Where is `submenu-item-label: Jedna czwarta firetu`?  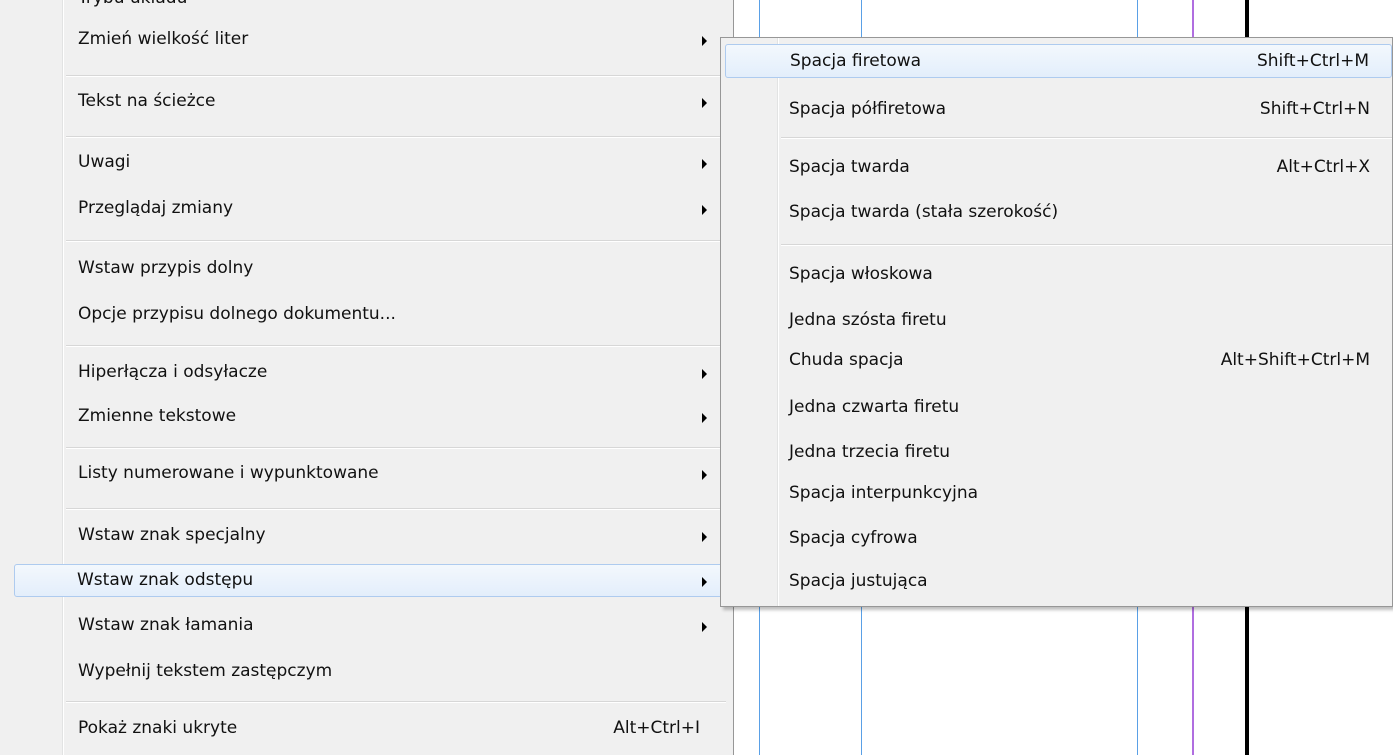 submenu-item-label: Jedna czwarta firetu is located at coordinates (874, 407).